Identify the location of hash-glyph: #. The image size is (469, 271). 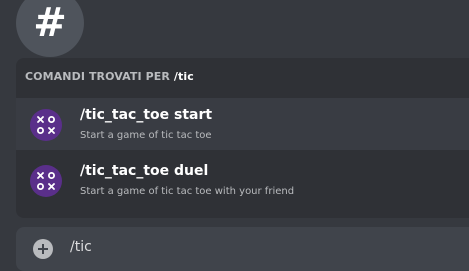
(50, 23).